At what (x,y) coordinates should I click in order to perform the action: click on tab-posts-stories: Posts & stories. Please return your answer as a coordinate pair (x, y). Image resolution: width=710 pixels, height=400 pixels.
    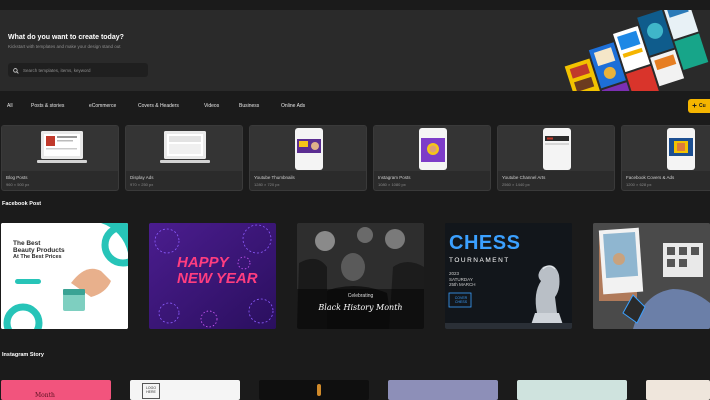
    Looking at the image, I should click on (47, 106).